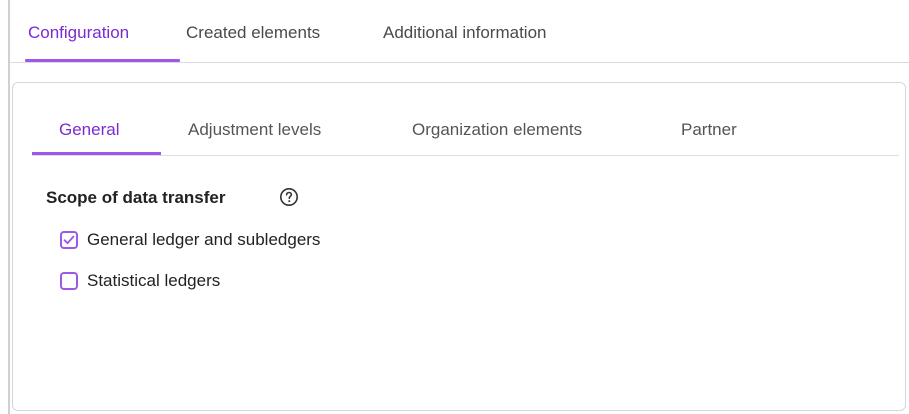 This screenshot has height=414, width=909. I want to click on statistical-ledgers-label: Statistical ledgers, so click(154, 280).